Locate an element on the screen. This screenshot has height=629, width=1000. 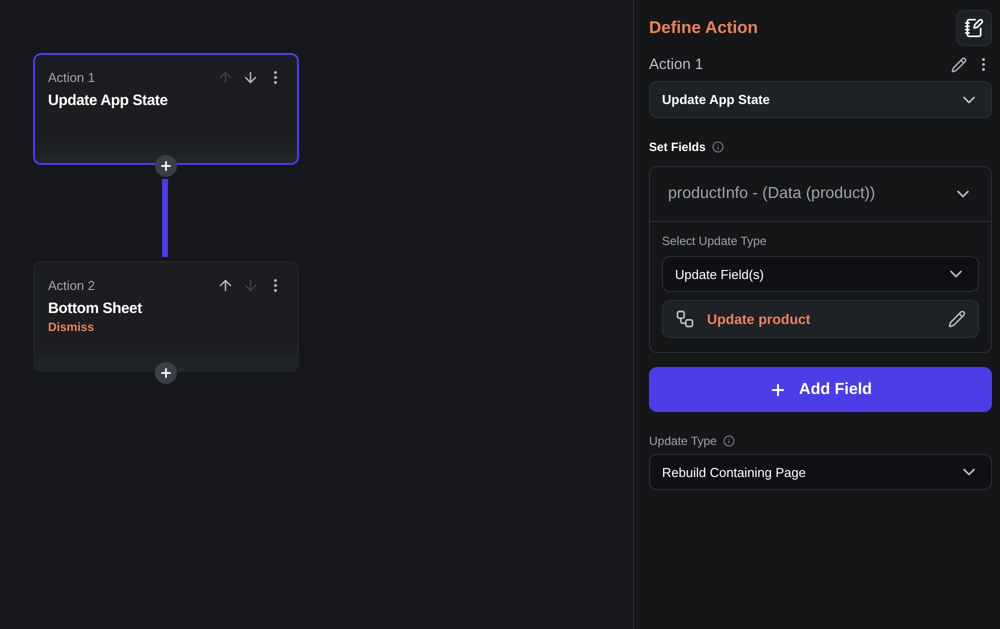
panel-title: Define Action is located at coordinates (703, 28).